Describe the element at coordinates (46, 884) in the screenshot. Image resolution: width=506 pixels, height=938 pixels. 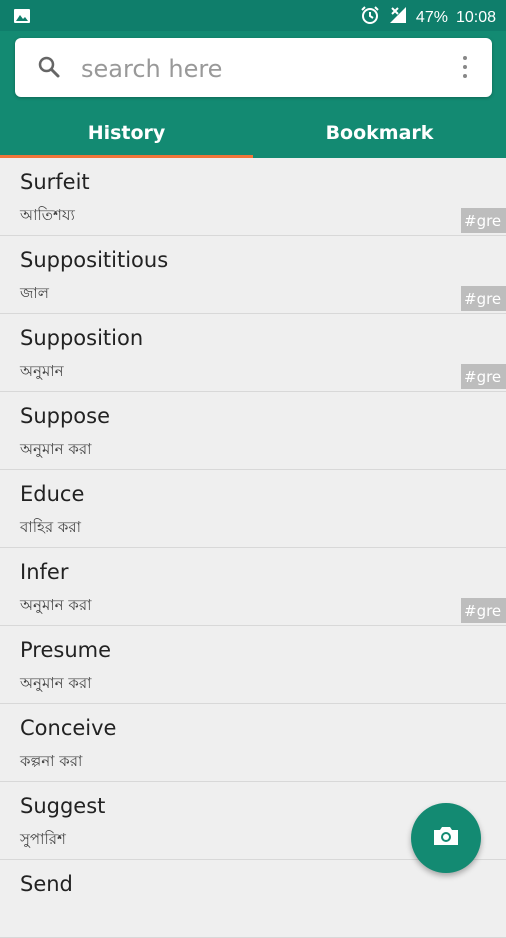
I see `word-text: Send` at that location.